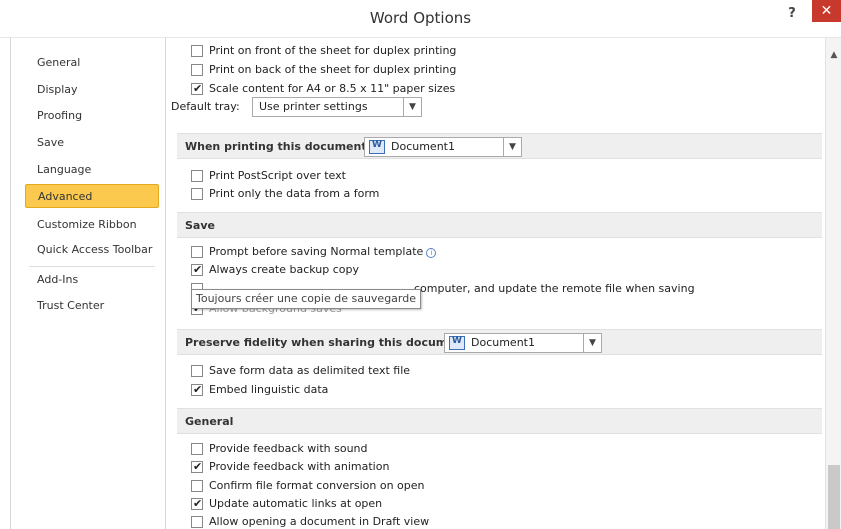  What do you see at coordinates (92, 63) in the screenshot?
I see `sidebar-item-general: General` at bounding box center [92, 63].